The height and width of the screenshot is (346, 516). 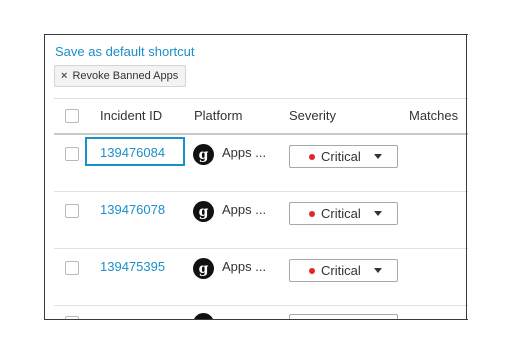 What do you see at coordinates (72, 116) in the screenshot?
I see `select-all-checkbox` at bounding box center [72, 116].